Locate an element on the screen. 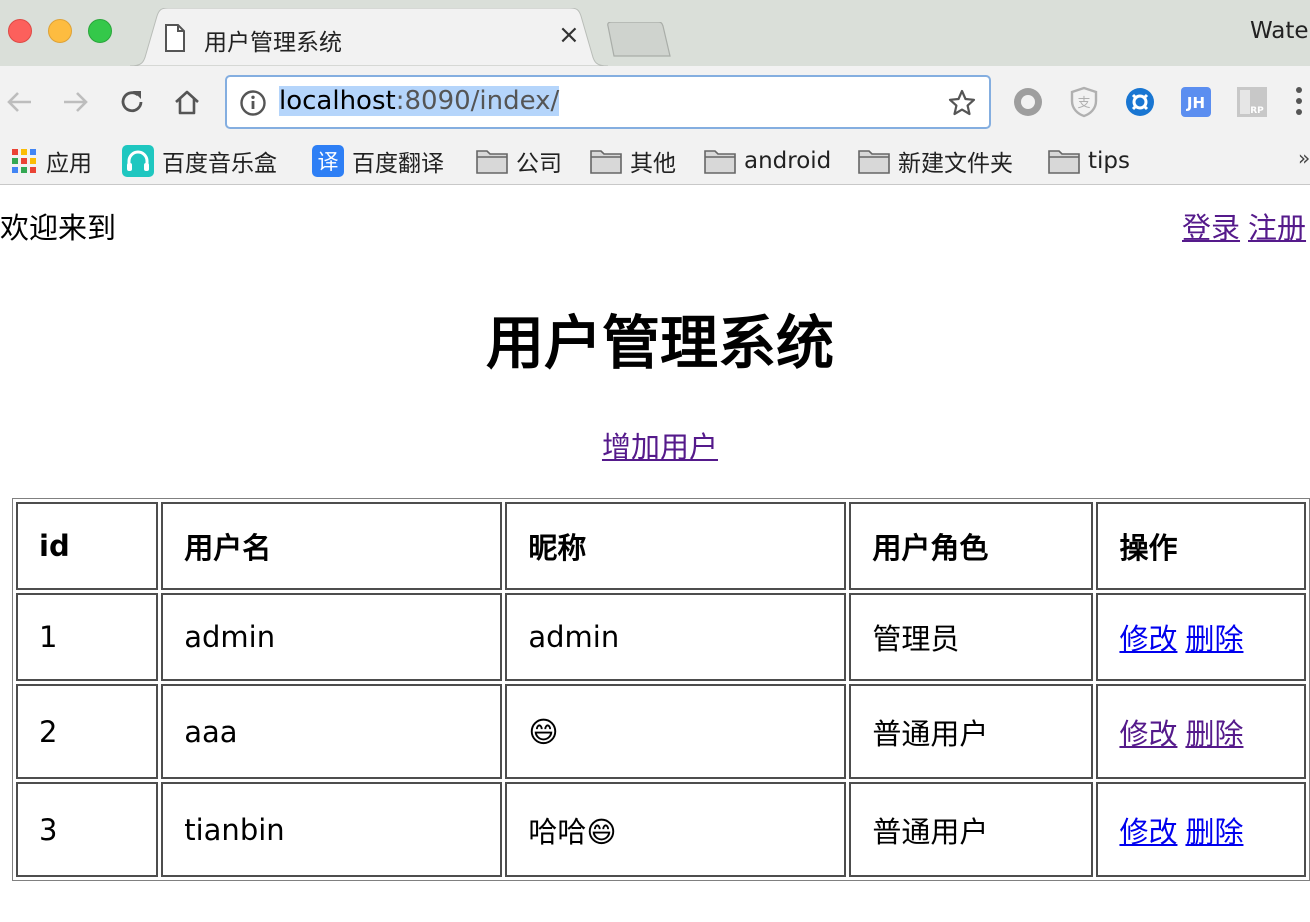 Image resolution: width=1310 pixels, height=922 pixels. shield-extension-icon: 支 is located at coordinates (1084, 102).